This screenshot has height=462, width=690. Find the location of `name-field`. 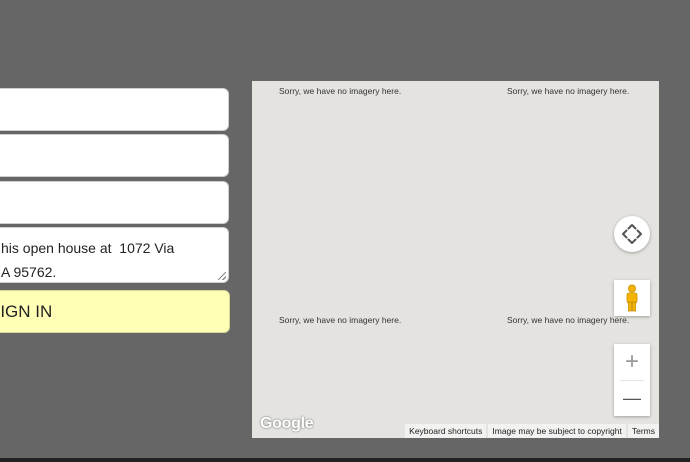

name-field is located at coordinates (114, 109).